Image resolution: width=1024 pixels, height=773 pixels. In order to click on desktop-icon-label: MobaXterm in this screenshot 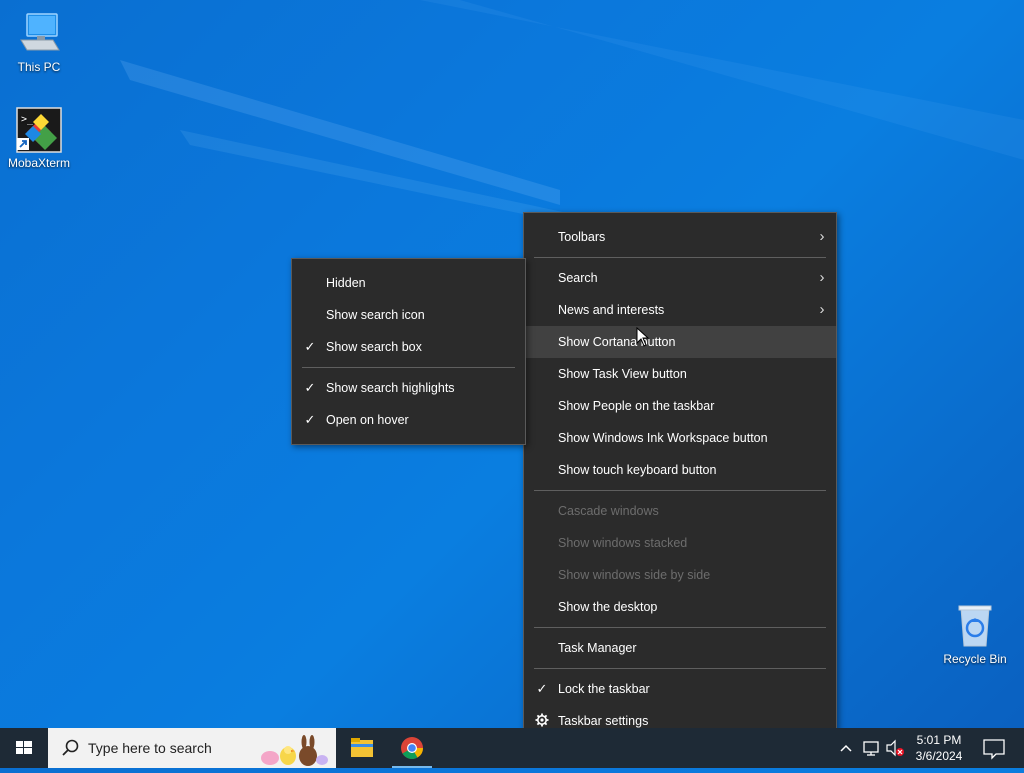, I will do `click(39, 163)`.